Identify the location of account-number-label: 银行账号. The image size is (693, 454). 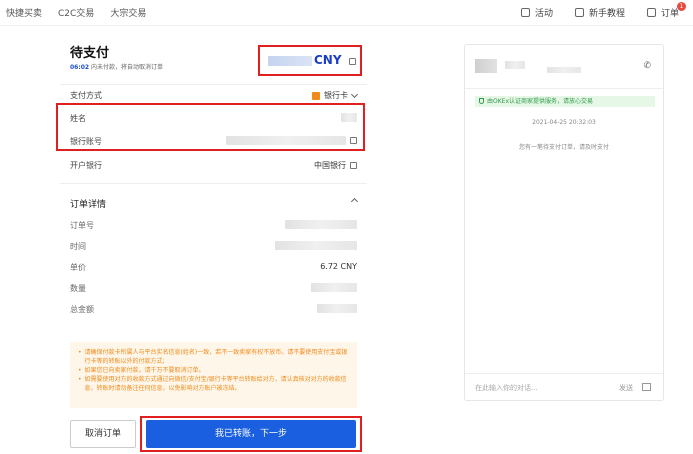
(86, 141).